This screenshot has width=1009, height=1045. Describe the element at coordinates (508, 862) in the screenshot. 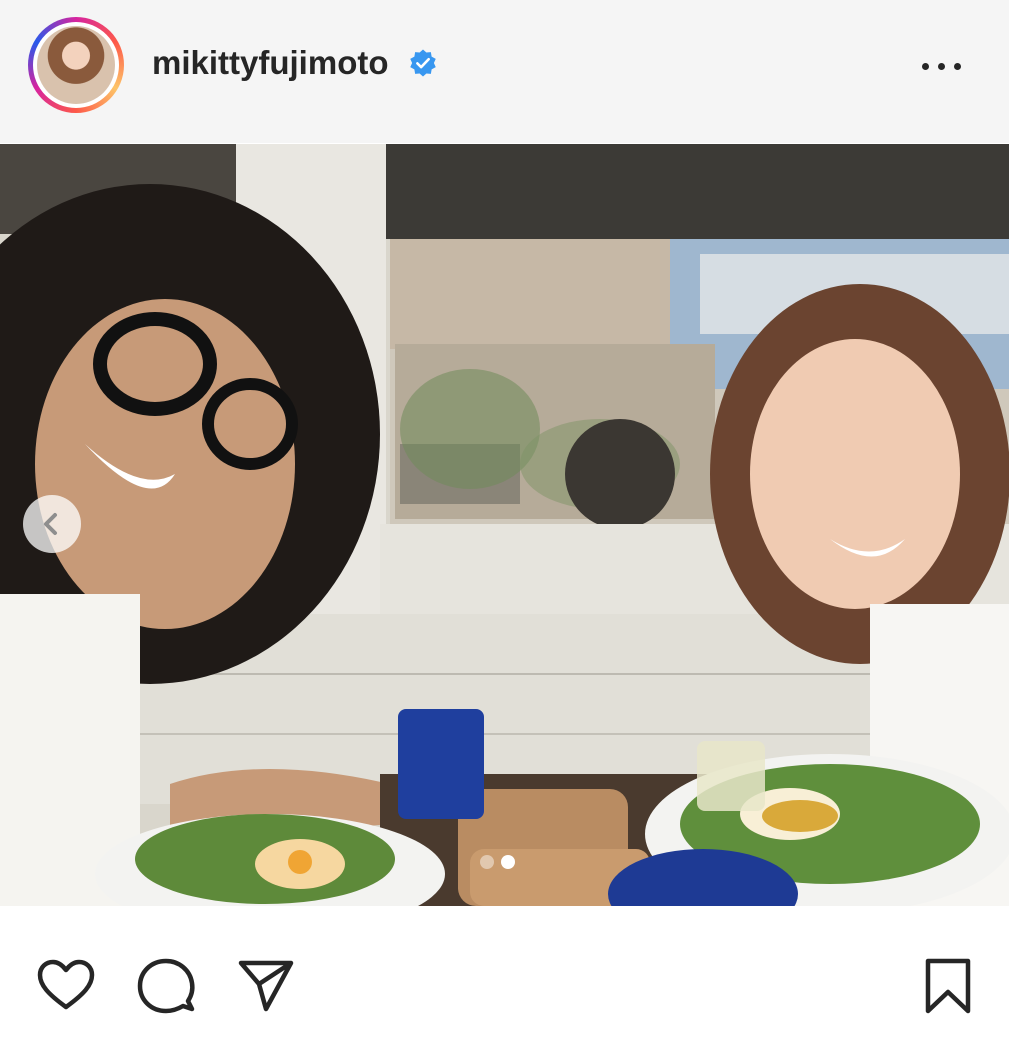

I see `carousel-dot-active` at that location.